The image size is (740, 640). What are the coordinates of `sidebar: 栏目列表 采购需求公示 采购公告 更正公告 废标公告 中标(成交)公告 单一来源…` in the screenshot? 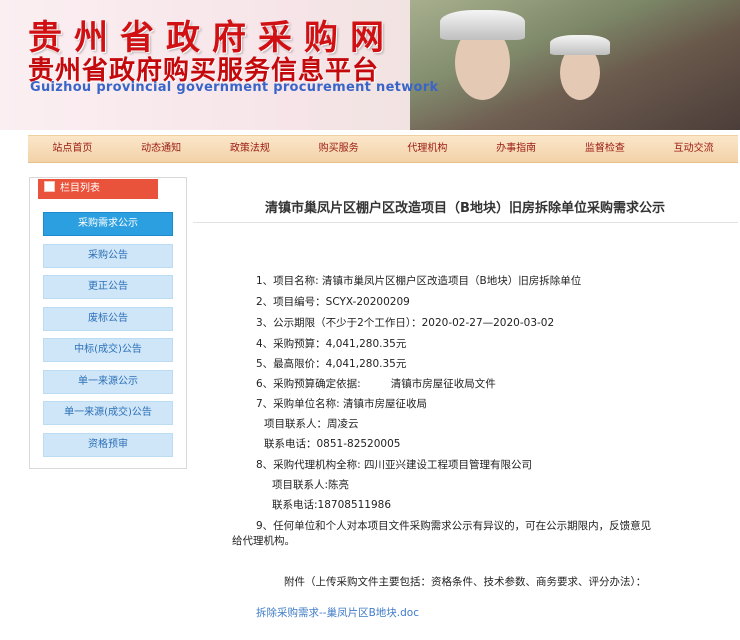 It's located at (108, 323).